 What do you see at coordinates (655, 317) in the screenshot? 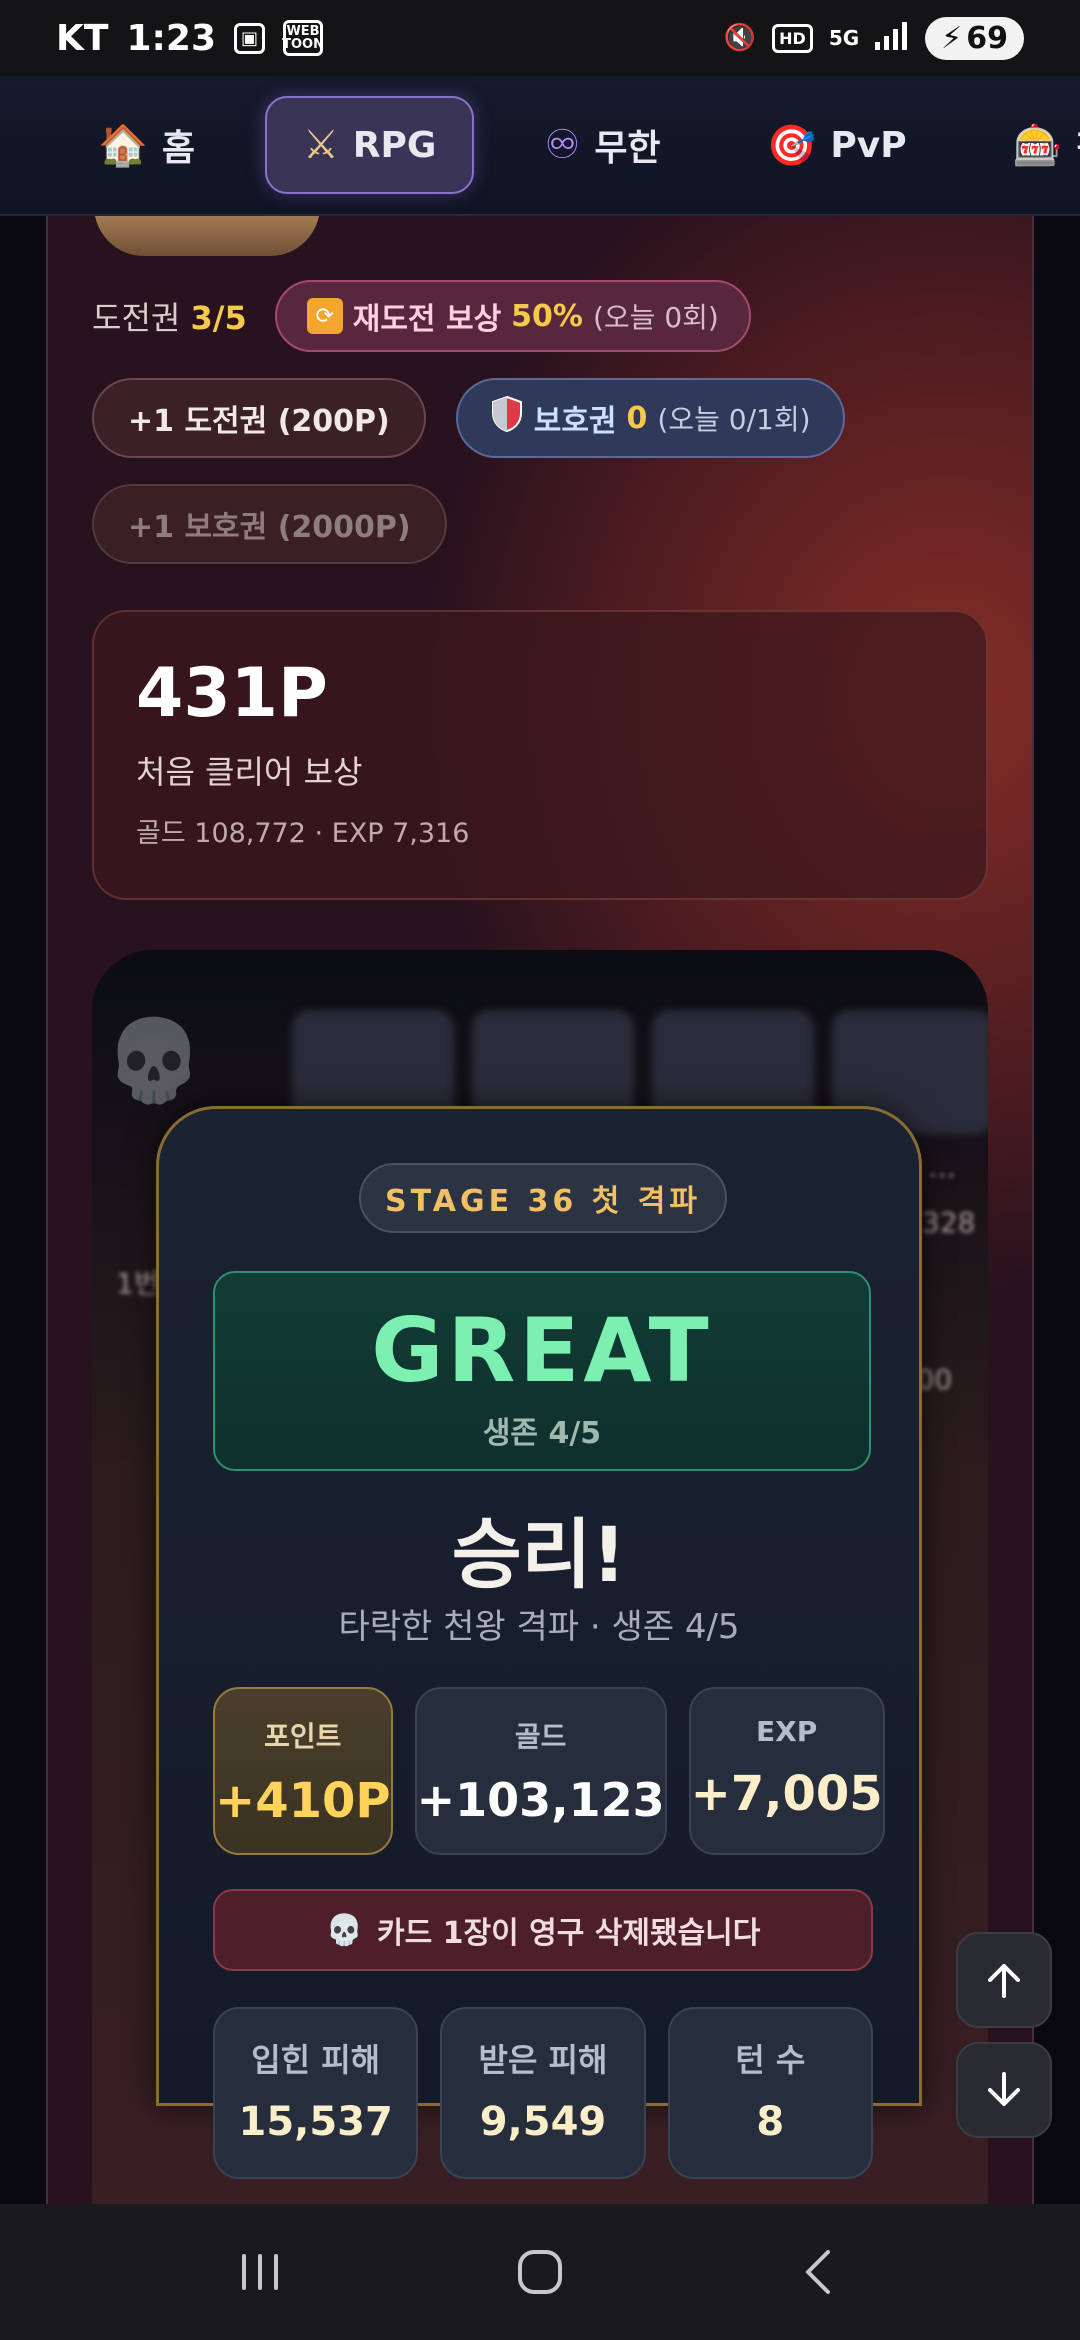
I see `retry-sub: (오늘 0회)` at bounding box center [655, 317].